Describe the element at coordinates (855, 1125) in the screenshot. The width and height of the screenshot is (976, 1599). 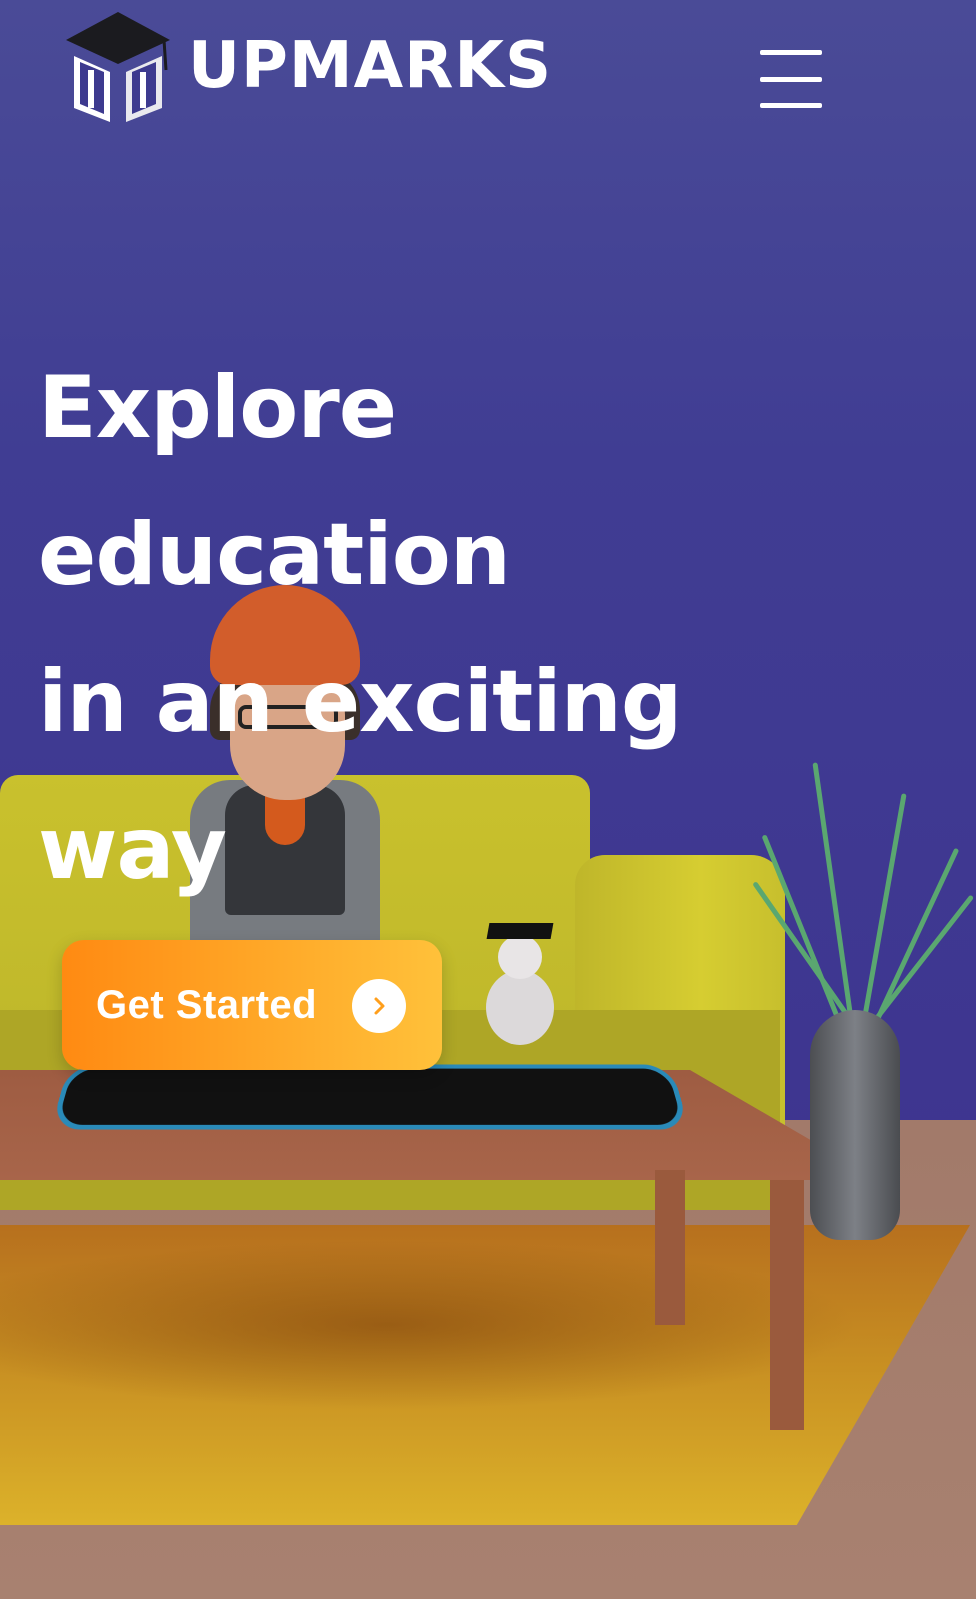
I see `vase` at that location.